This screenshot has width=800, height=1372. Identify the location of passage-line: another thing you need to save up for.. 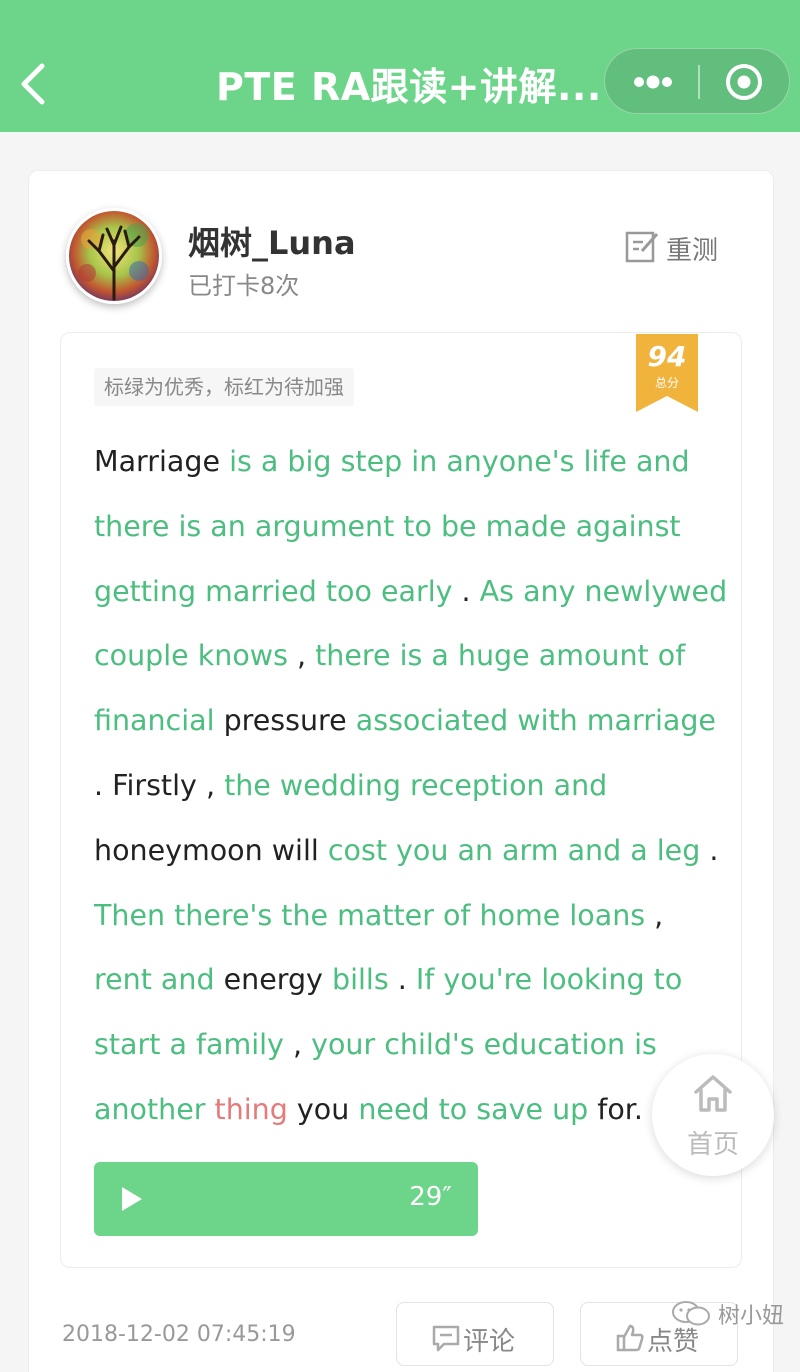
(404, 1110).